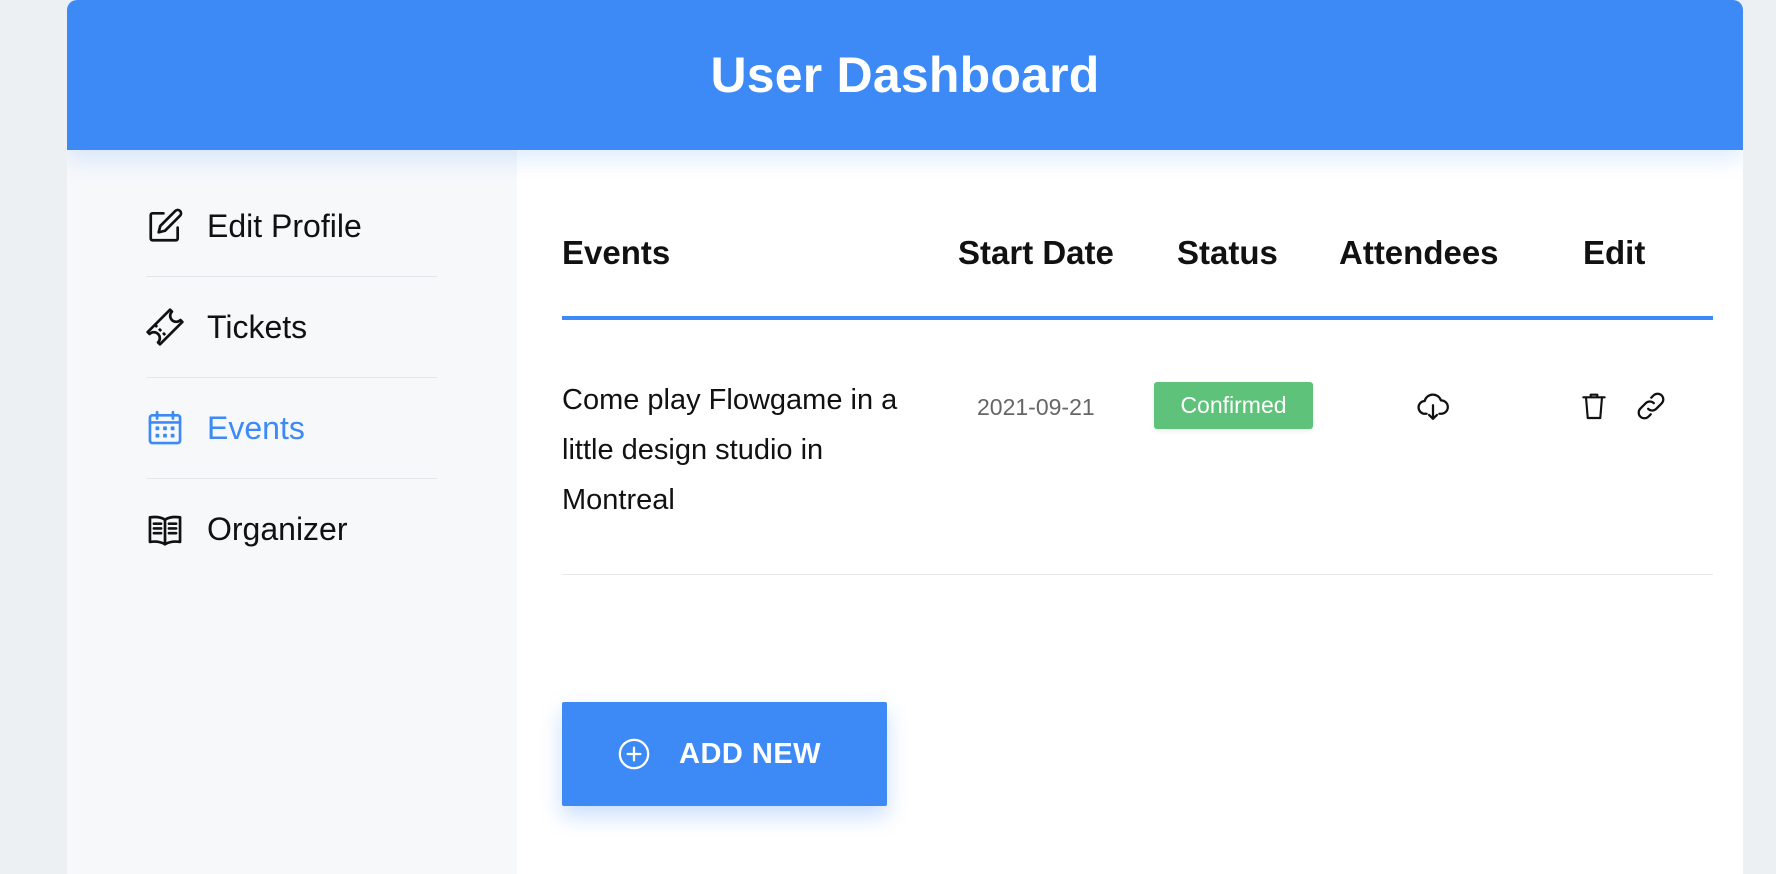  Describe the element at coordinates (1419, 252) in the screenshot. I see `column-header-attendees: Attendees` at that location.